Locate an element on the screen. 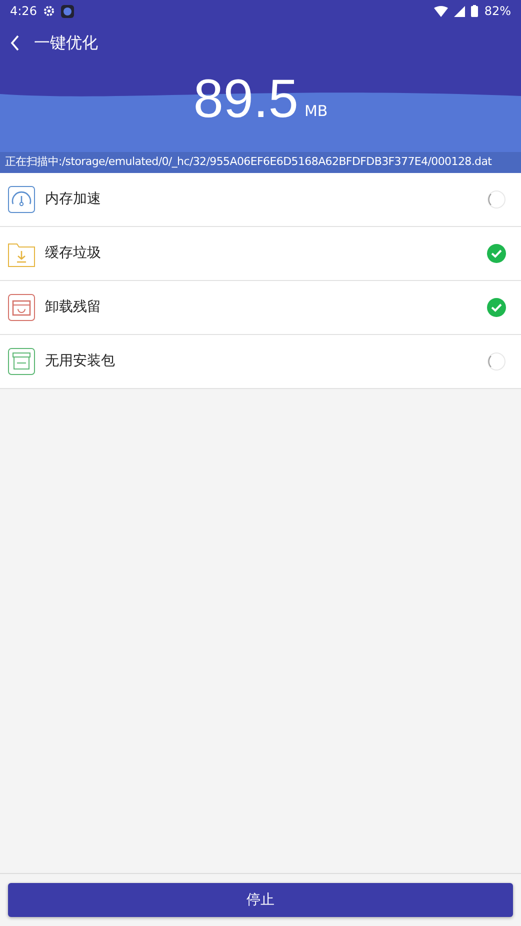  size-unit: MB is located at coordinates (316, 111).